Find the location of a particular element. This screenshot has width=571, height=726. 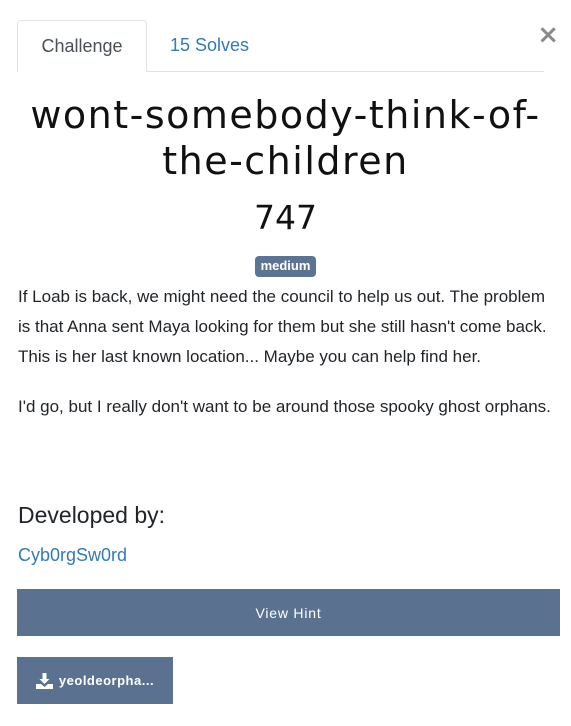

difficulty-badge-wrapper: medium is located at coordinates (285, 266).